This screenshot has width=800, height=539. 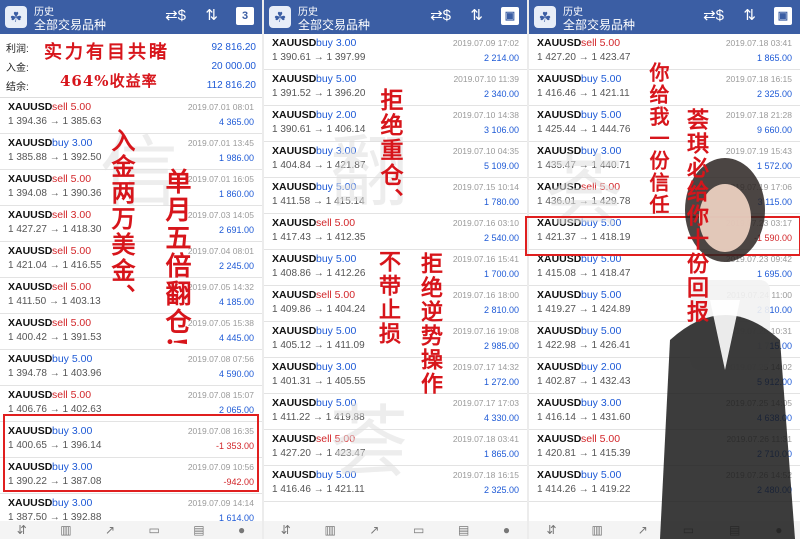 What do you see at coordinates (234, 66) in the screenshot?
I see `deposit-value: 20 000.00` at bounding box center [234, 66].